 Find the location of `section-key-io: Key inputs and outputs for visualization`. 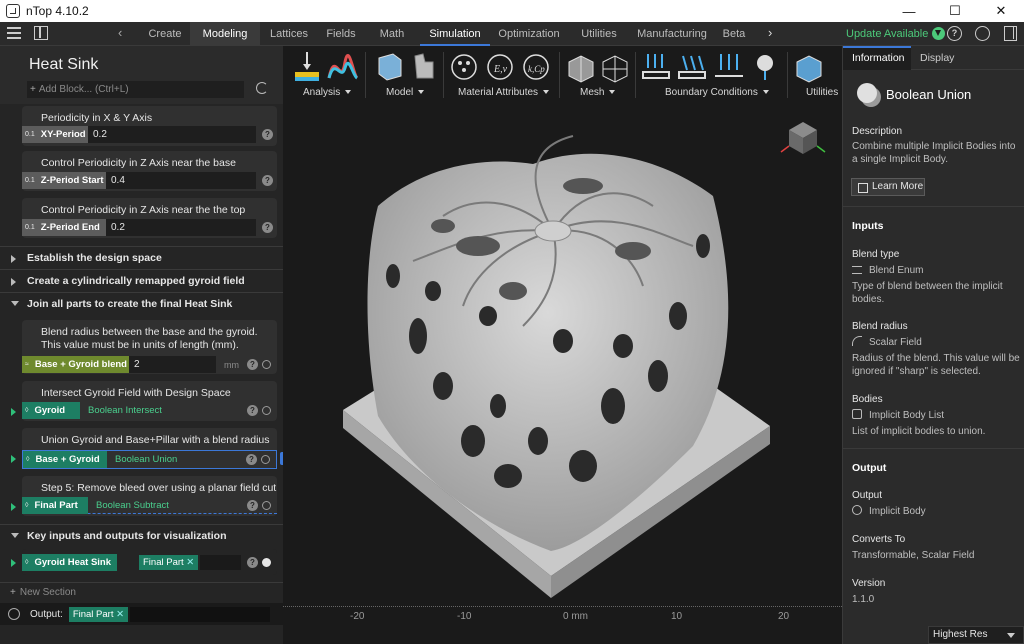

section-key-io: Key inputs and outputs for visualization is located at coordinates (141, 535).